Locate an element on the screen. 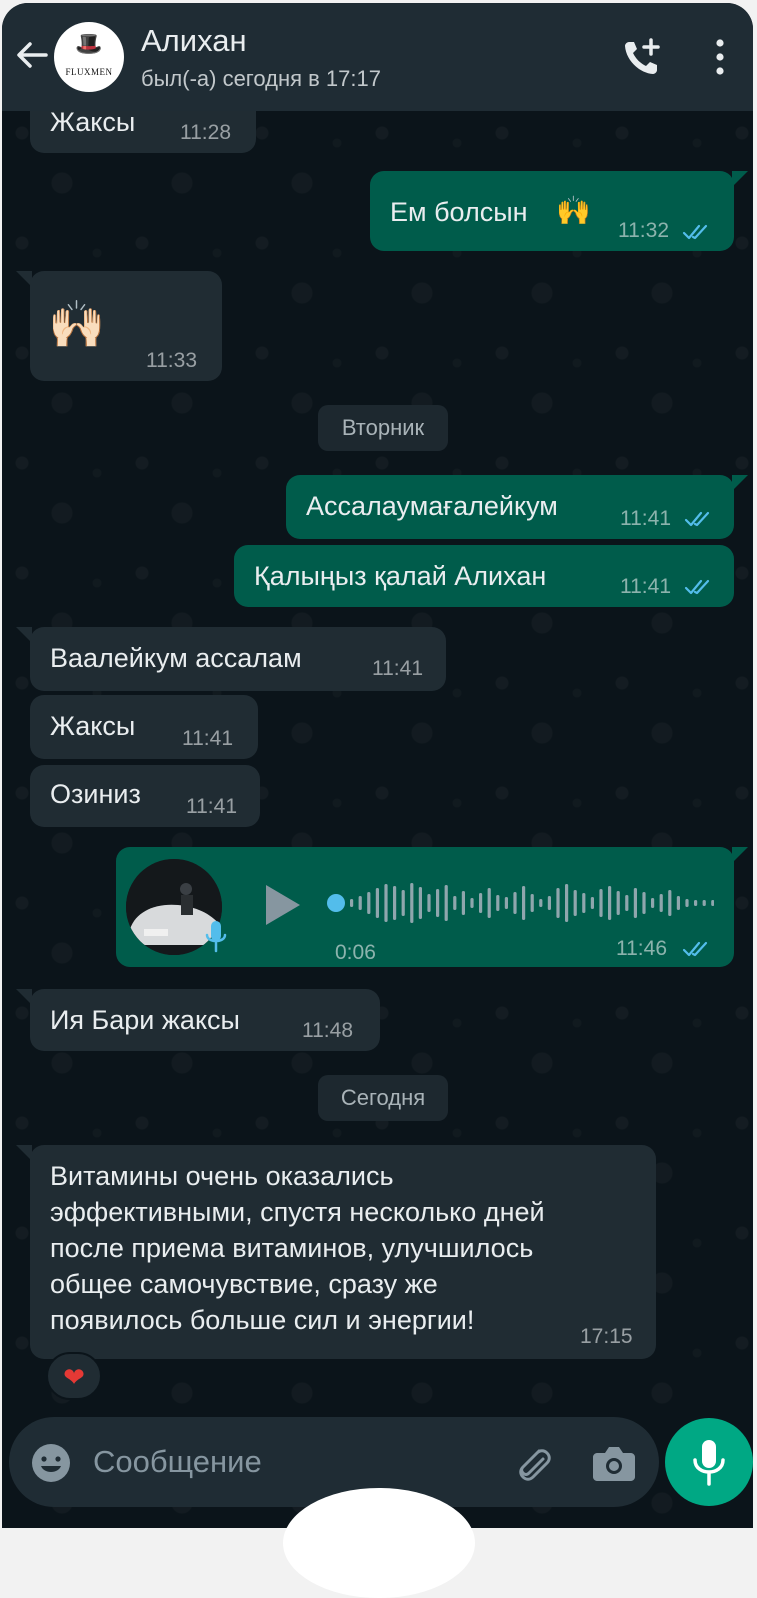 The height and width of the screenshot is (1598, 757). avatar-brand: FLUXMEN is located at coordinates (89, 72).